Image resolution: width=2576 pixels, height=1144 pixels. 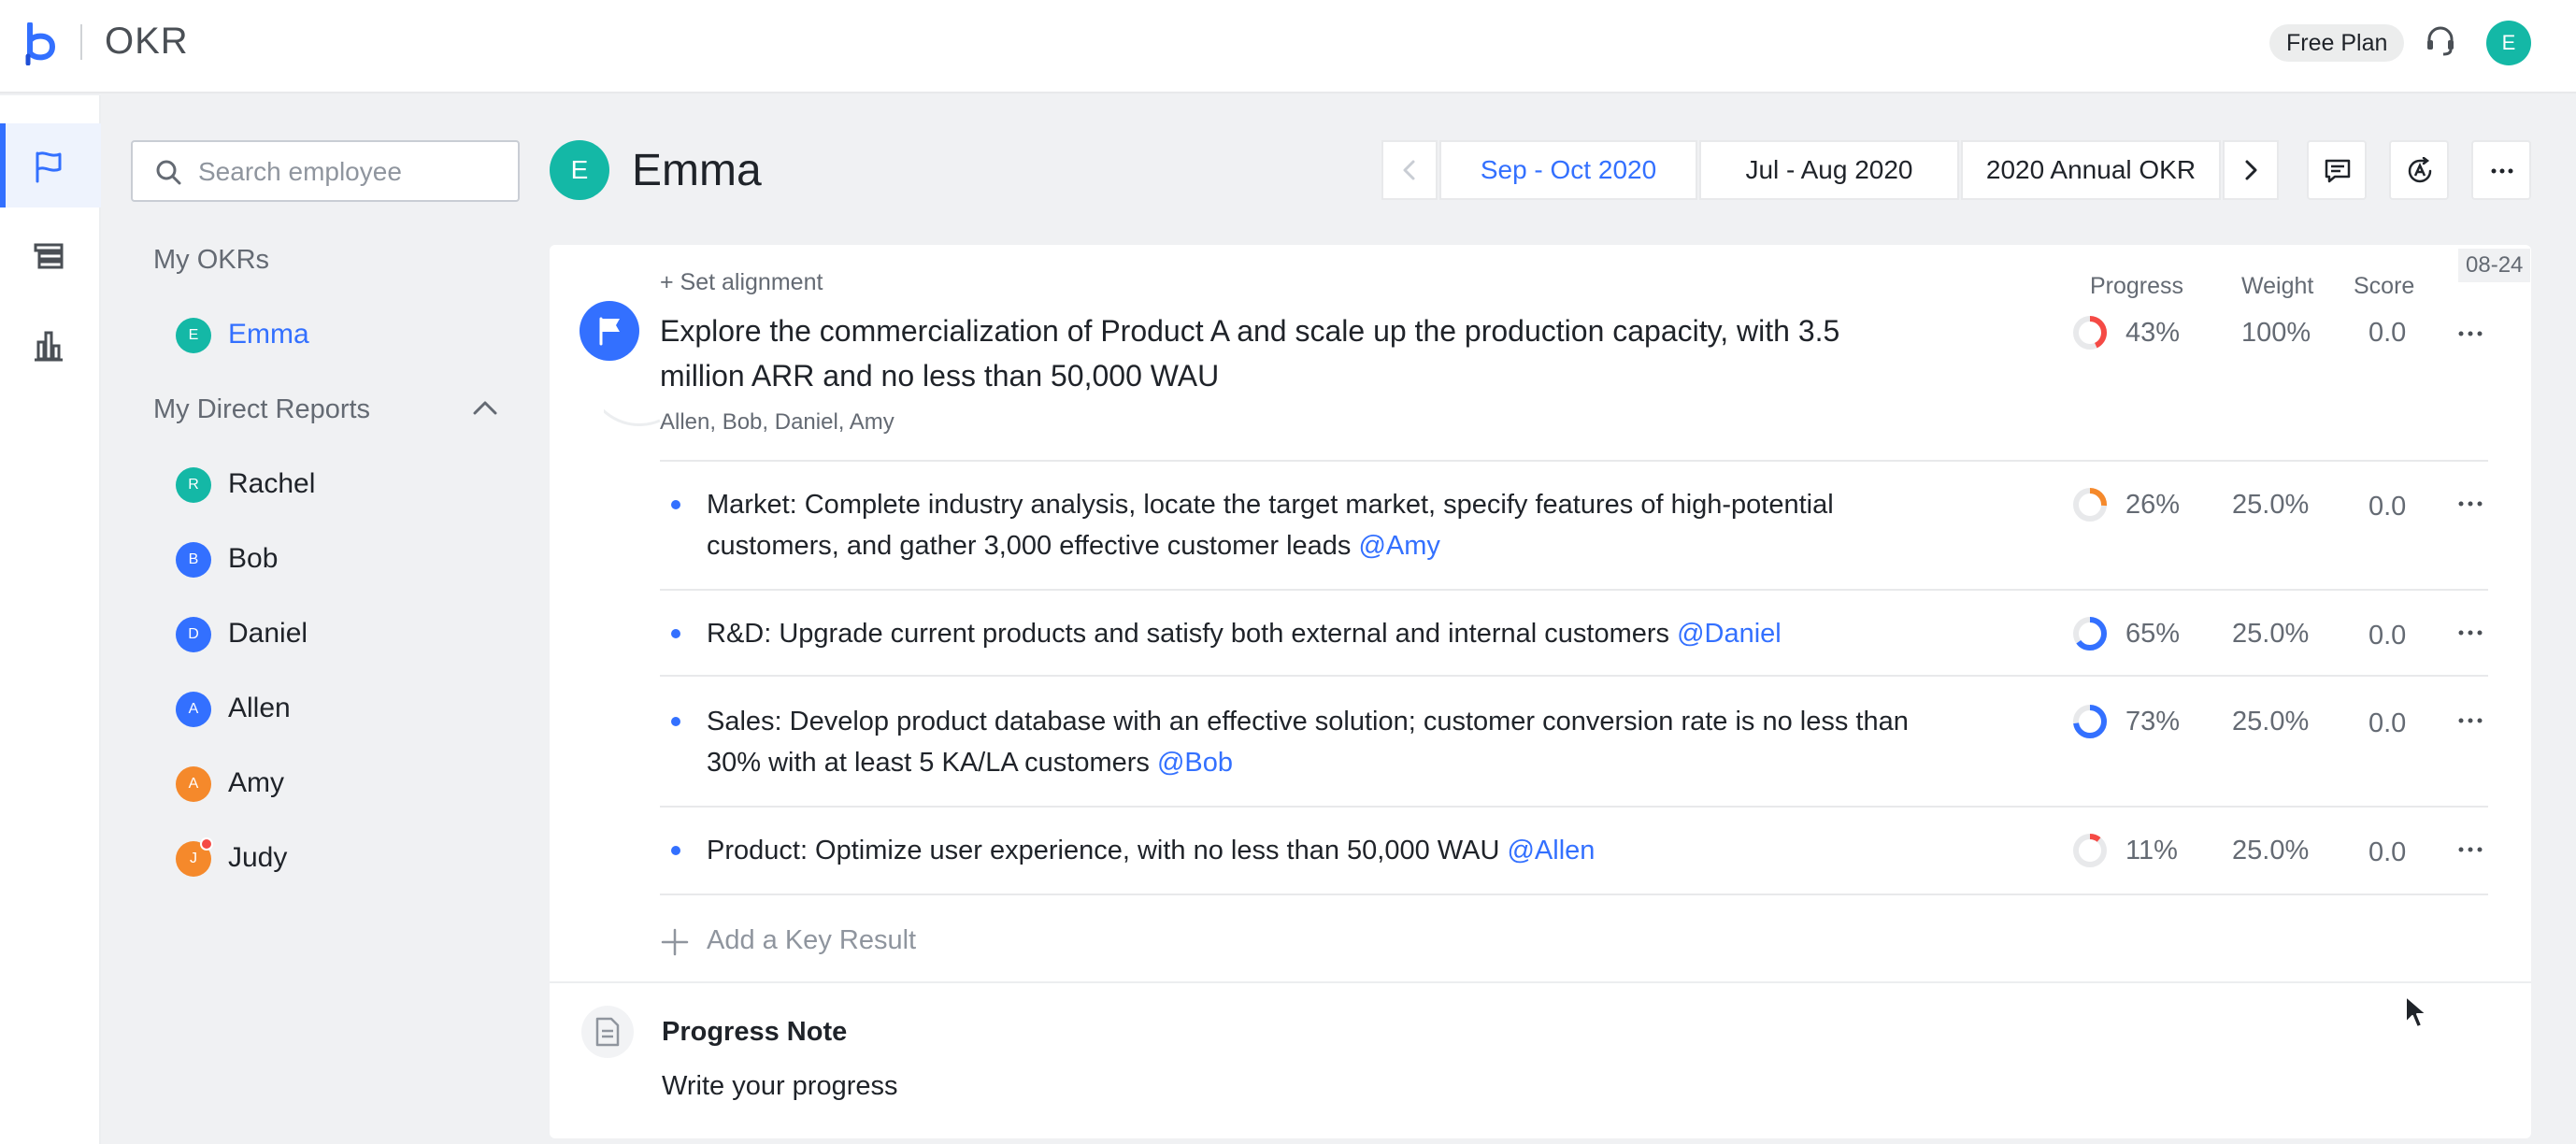 What do you see at coordinates (2153, 721) in the screenshot?
I see `kr-progress: 73%` at bounding box center [2153, 721].